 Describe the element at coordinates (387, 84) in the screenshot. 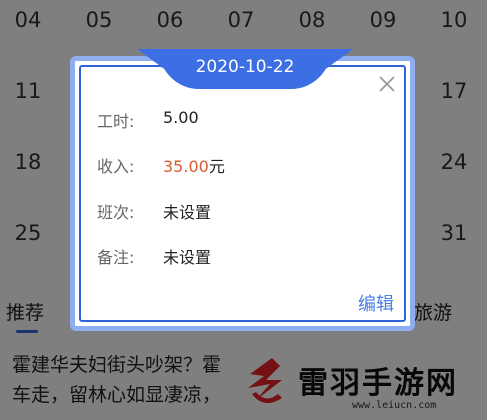

I see `close-icon` at that location.